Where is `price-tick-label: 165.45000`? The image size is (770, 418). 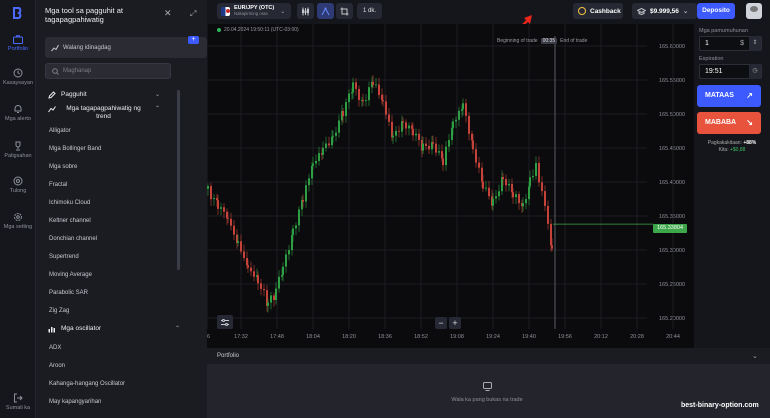 price-tick-label: 165.45000 is located at coordinates (672, 149).